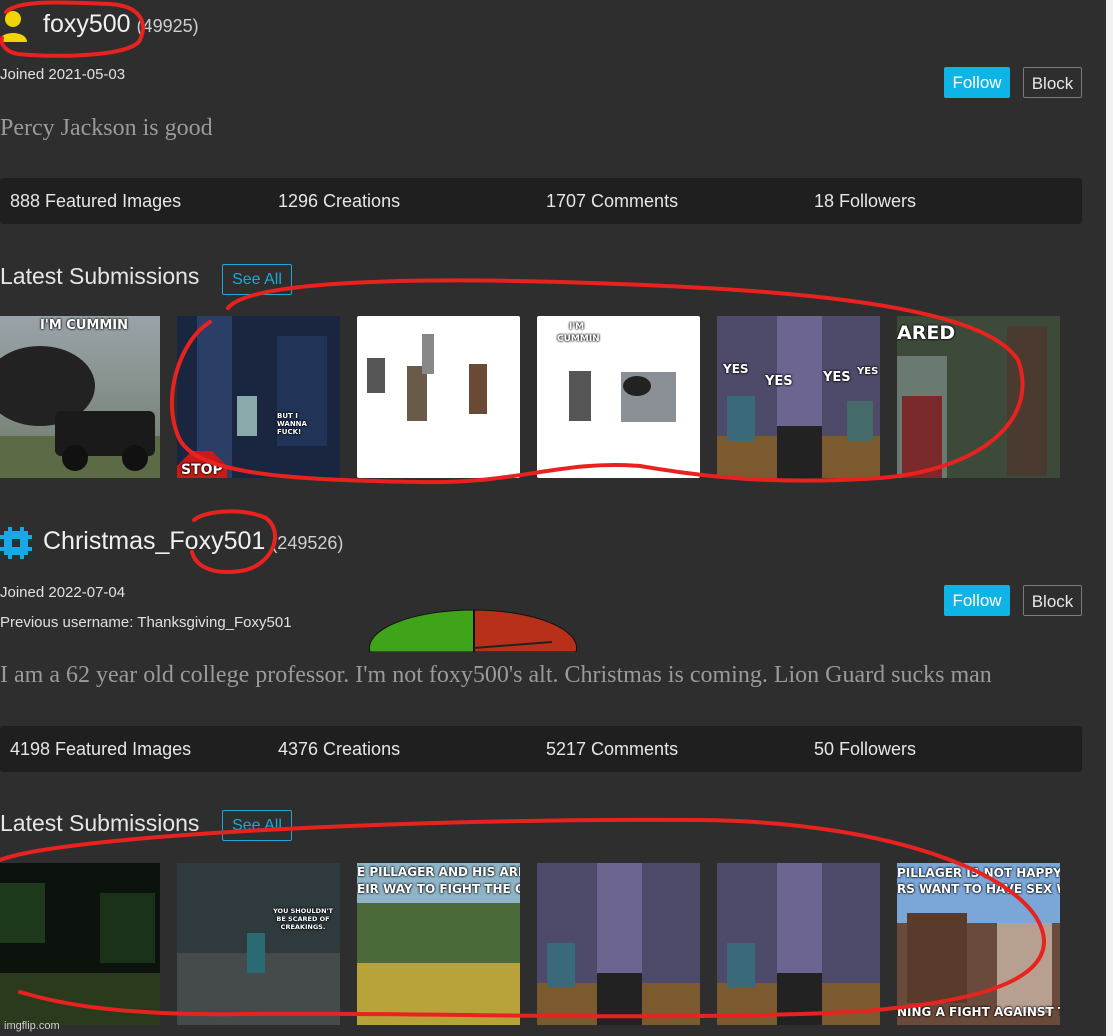 This screenshot has width=1113, height=1036. I want to click on previous-username: Previous username: Thanksgiving_Foxy501, so click(146, 622).